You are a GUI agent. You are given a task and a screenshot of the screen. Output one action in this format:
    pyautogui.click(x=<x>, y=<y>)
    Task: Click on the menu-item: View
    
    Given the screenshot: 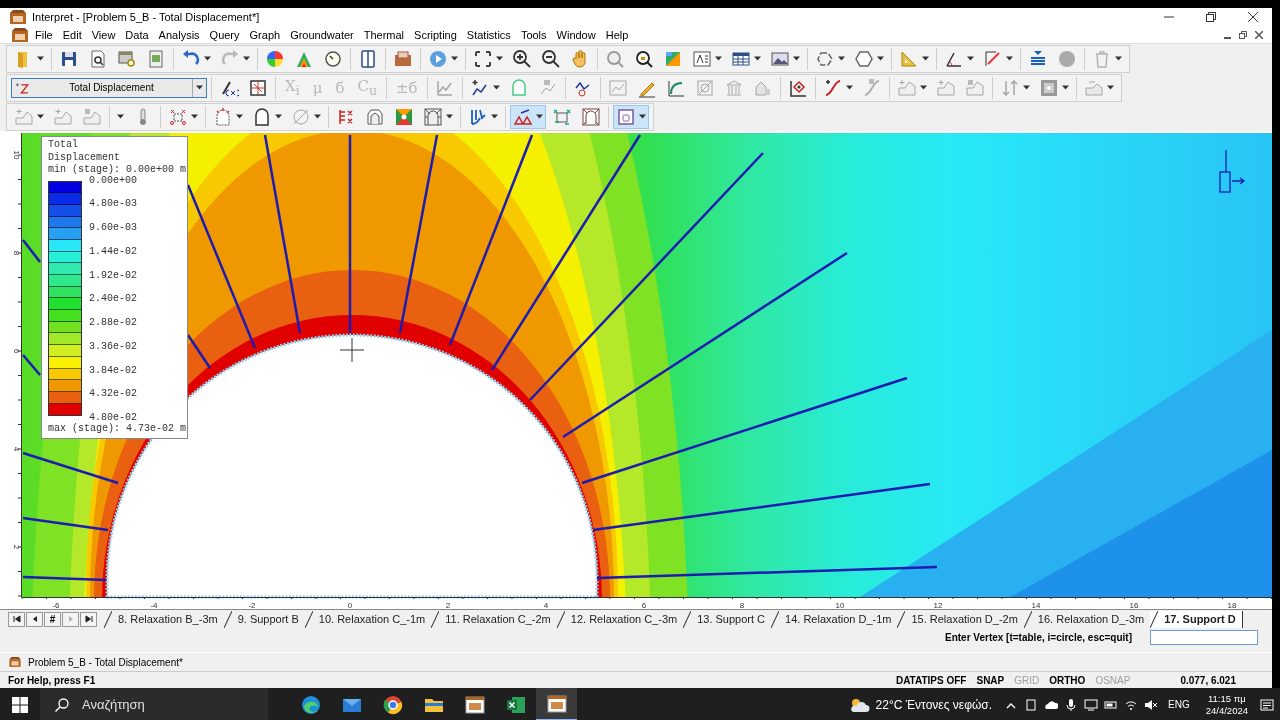 What is the action you would take?
    pyautogui.click(x=103, y=34)
    